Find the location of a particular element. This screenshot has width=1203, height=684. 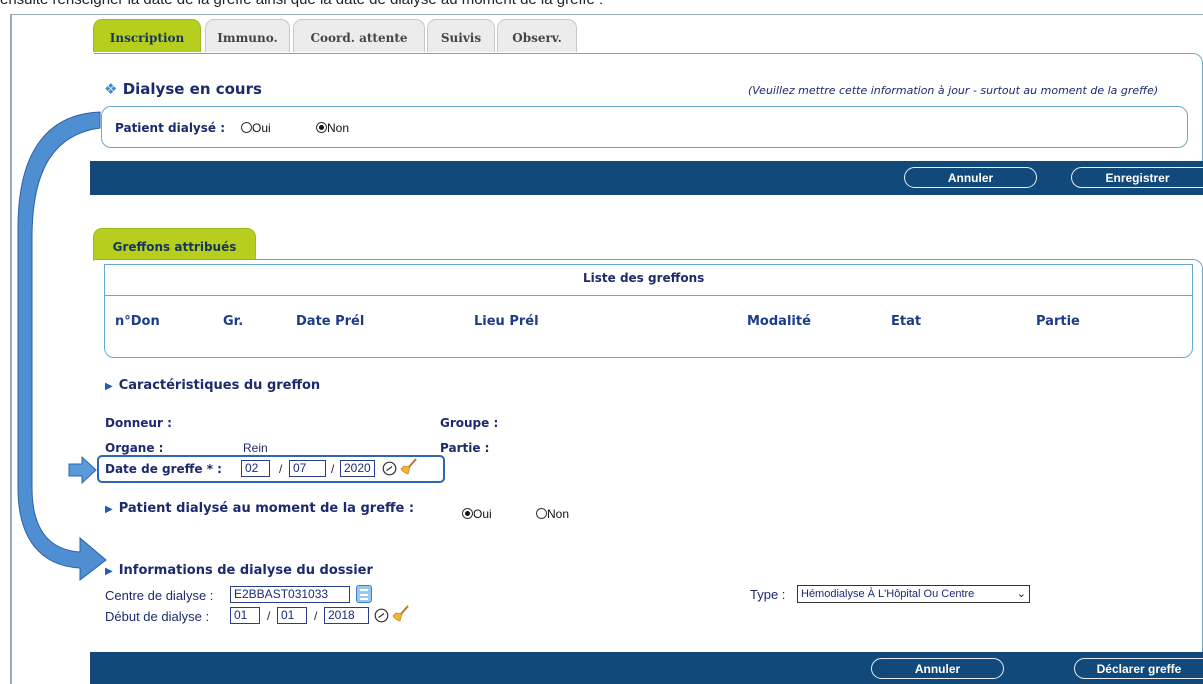

type-select: Hémodialyse À L'Hôpital Ou Centre ⌄ is located at coordinates (913, 594).